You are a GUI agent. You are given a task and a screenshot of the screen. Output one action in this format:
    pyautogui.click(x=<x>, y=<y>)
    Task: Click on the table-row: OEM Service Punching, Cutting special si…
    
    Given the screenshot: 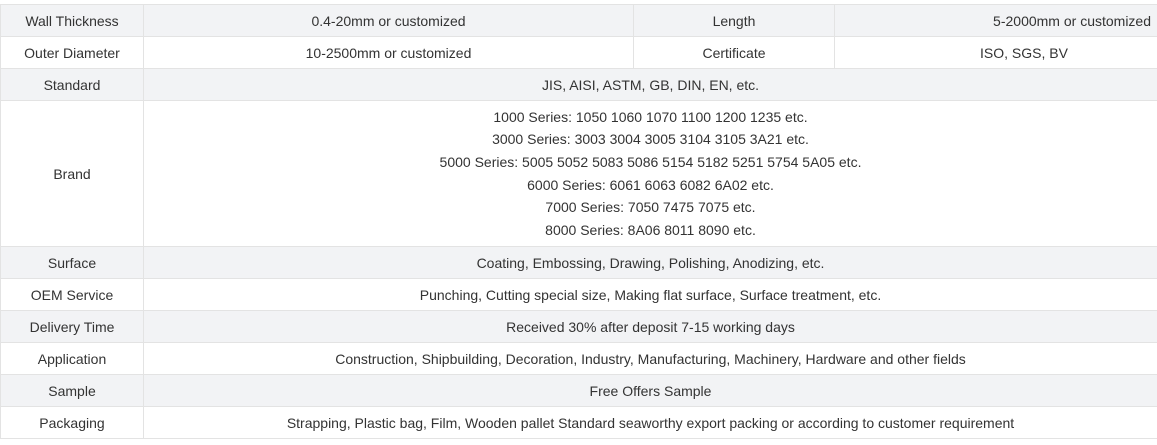 What is the action you would take?
    pyautogui.click(x=578, y=294)
    